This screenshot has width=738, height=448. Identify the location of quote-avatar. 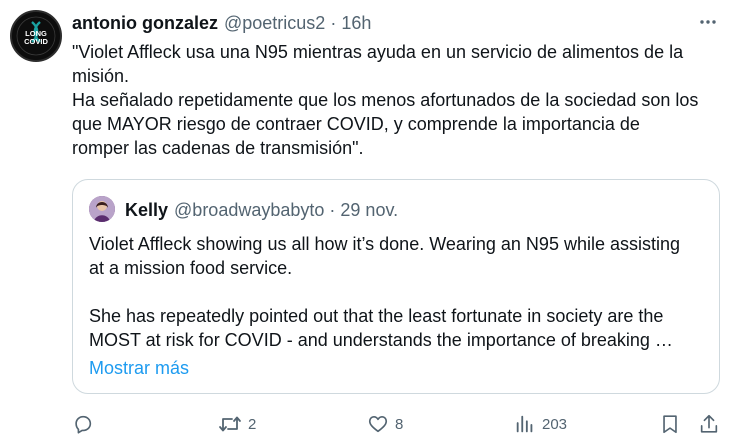
(102, 209).